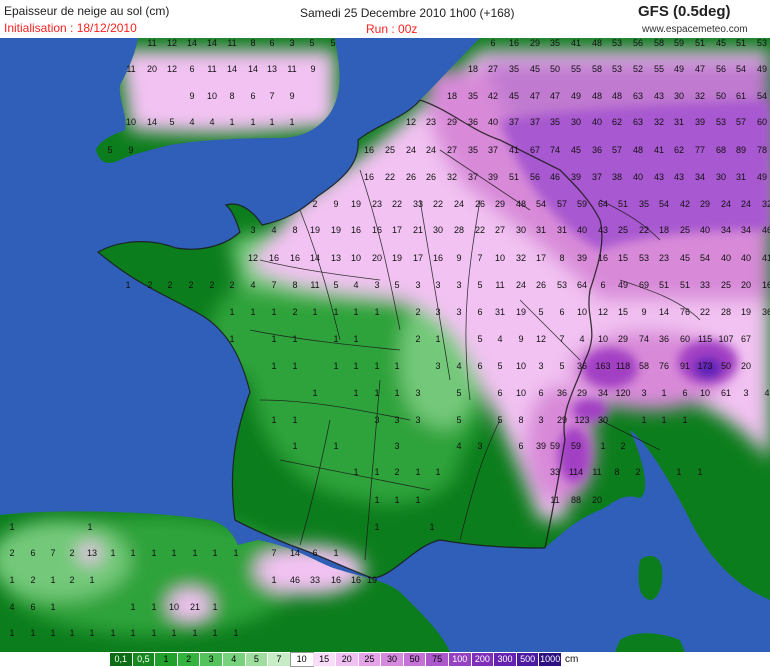 Image resolution: width=770 pixels, height=667 pixels. I want to click on legend-swatch: 25, so click(370, 659).